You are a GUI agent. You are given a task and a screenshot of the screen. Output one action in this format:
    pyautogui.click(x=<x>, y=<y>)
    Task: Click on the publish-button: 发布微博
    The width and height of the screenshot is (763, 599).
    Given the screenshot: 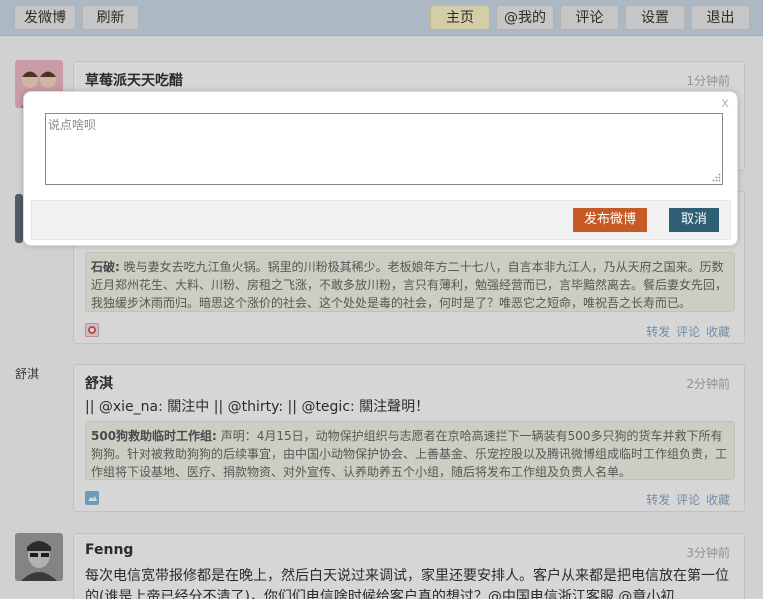 What is the action you would take?
    pyautogui.click(x=610, y=220)
    